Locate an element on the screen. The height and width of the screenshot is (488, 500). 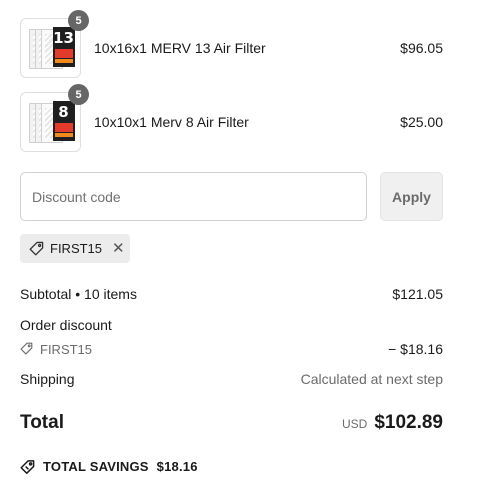
product-thumbnail: 13 5 is located at coordinates (54, 44).